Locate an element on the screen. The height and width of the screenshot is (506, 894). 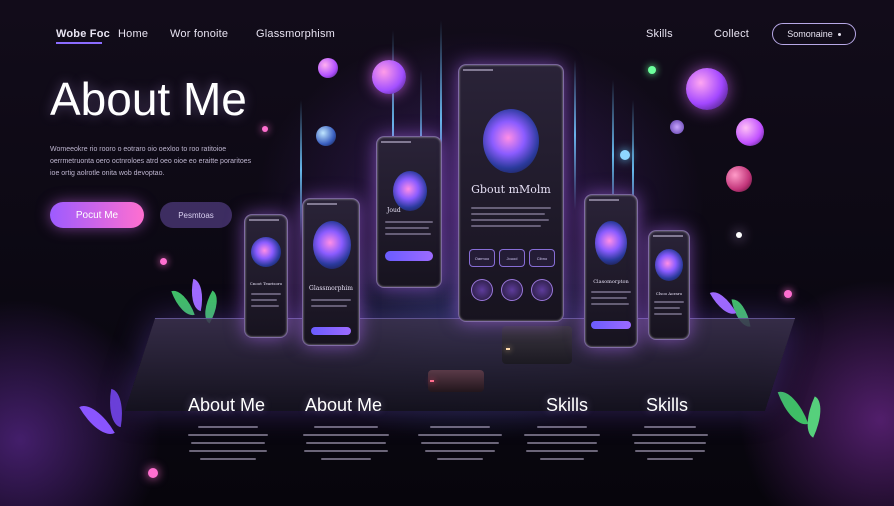
nav-brand-link: Wobe Foc is located at coordinates (83, 36).